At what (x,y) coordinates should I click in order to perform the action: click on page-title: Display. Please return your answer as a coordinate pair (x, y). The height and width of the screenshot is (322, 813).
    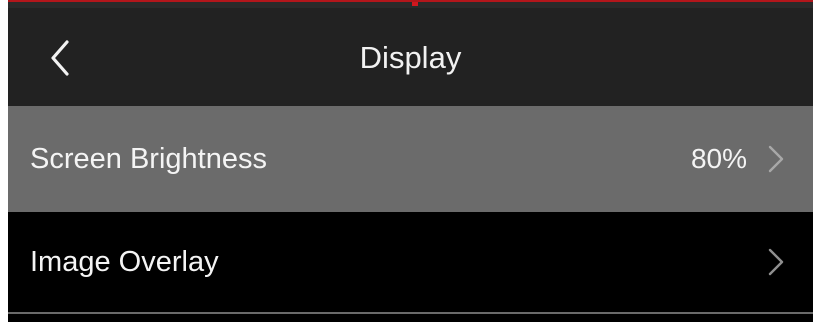
    Looking at the image, I should click on (410, 57).